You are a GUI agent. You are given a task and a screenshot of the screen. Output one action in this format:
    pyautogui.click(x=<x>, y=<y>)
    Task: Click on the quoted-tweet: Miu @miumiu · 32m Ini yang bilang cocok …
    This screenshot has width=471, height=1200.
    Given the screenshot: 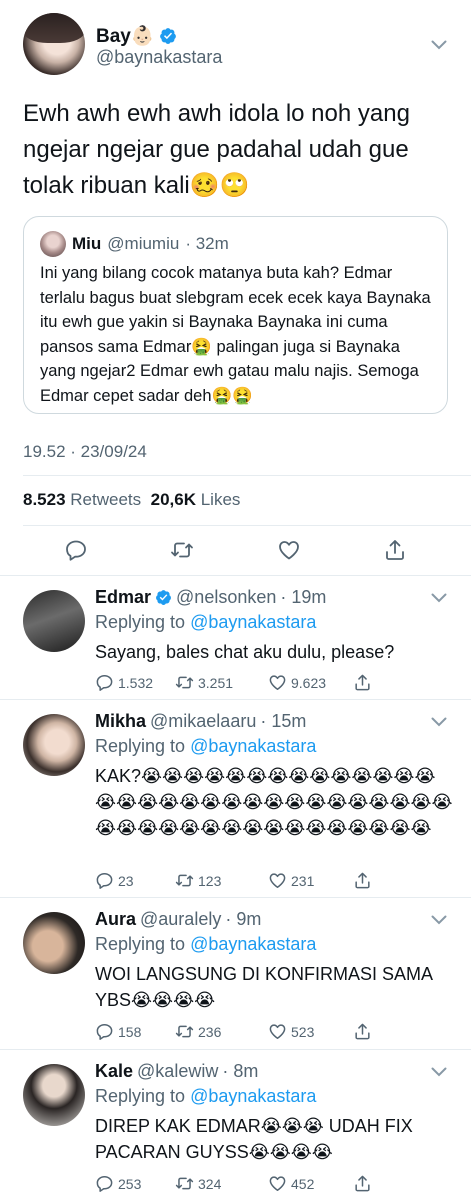 What is the action you would take?
    pyautogui.click(x=235, y=315)
    